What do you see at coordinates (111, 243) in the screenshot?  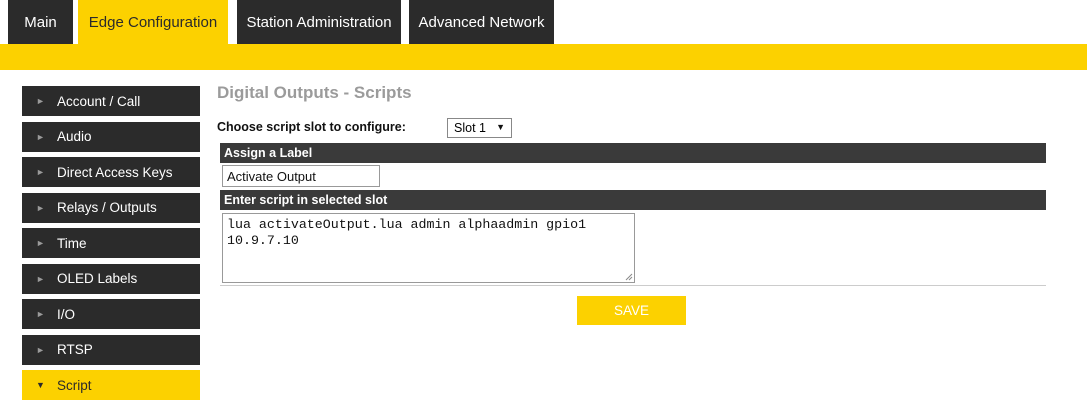 I see `sidebar-item-time: ► Time` at bounding box center [111, 243].